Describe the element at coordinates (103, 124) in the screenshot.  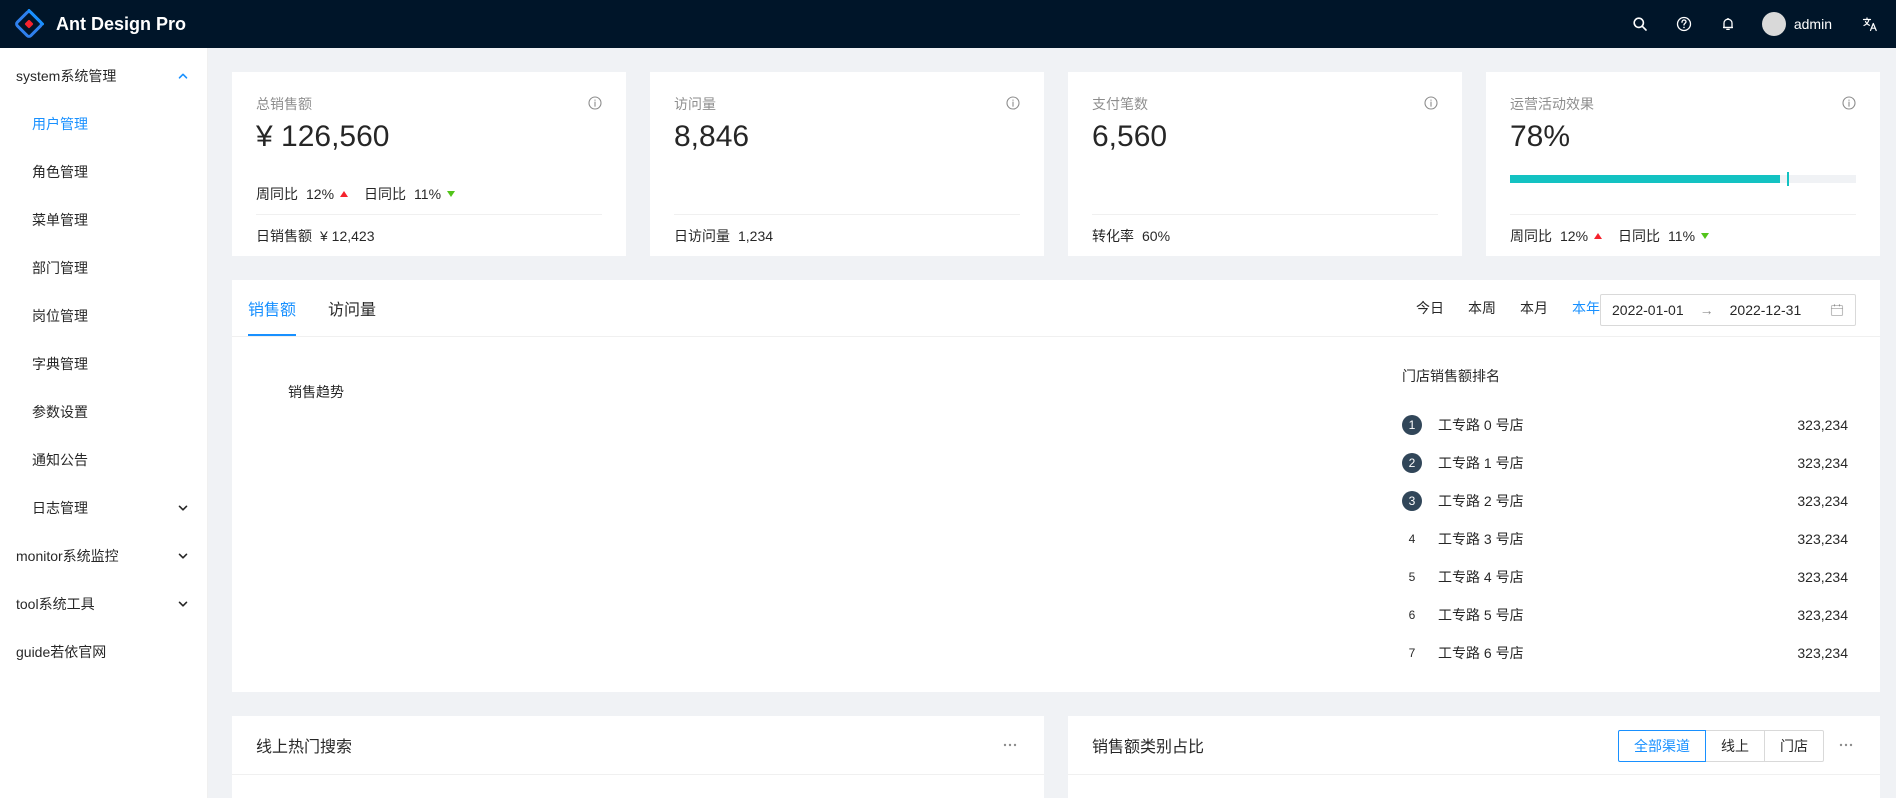
I see `sidebar-item-user-management: 用户管理` at that location.